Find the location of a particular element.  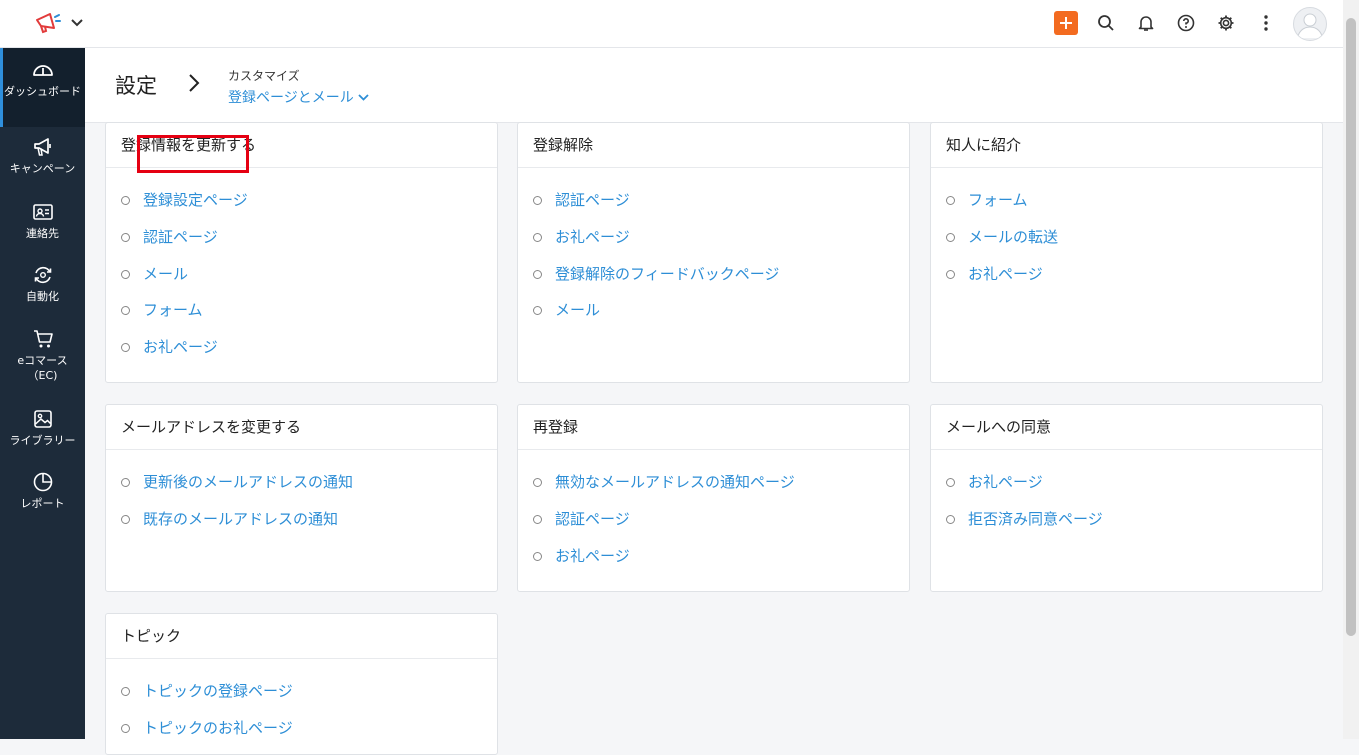

chevron-right-icon is located at coordinates (194, 83).